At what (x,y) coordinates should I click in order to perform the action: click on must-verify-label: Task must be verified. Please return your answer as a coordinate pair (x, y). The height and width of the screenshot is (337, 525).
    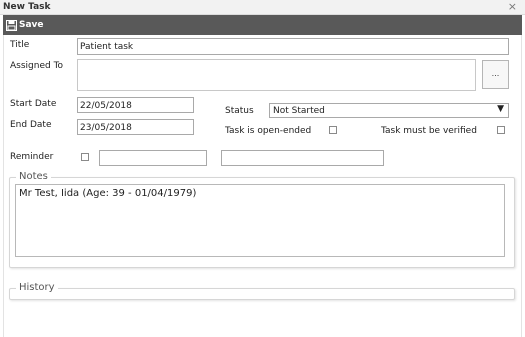
    Looking at the image, I should click on (429, 131).